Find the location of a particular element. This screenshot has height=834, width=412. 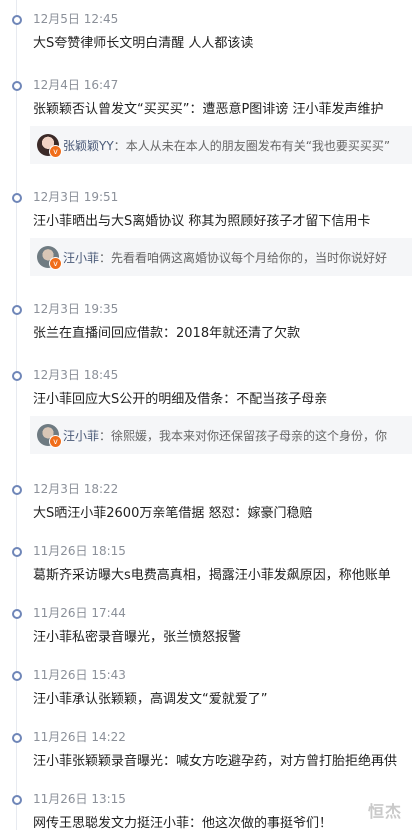

comment-text: 徐熙媛，我本来对你还保留孩子母亲的这个身份，你 is located at coordinates (249, 435).